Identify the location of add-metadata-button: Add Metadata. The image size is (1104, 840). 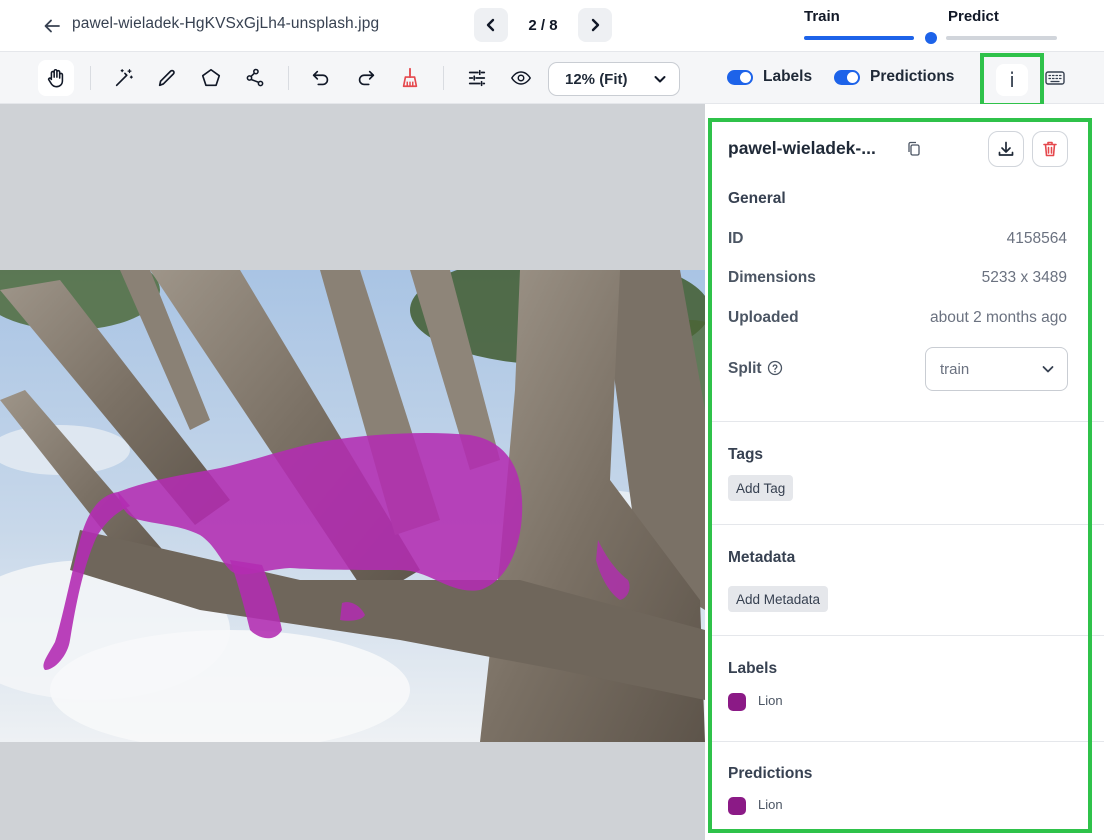
(778, 599).